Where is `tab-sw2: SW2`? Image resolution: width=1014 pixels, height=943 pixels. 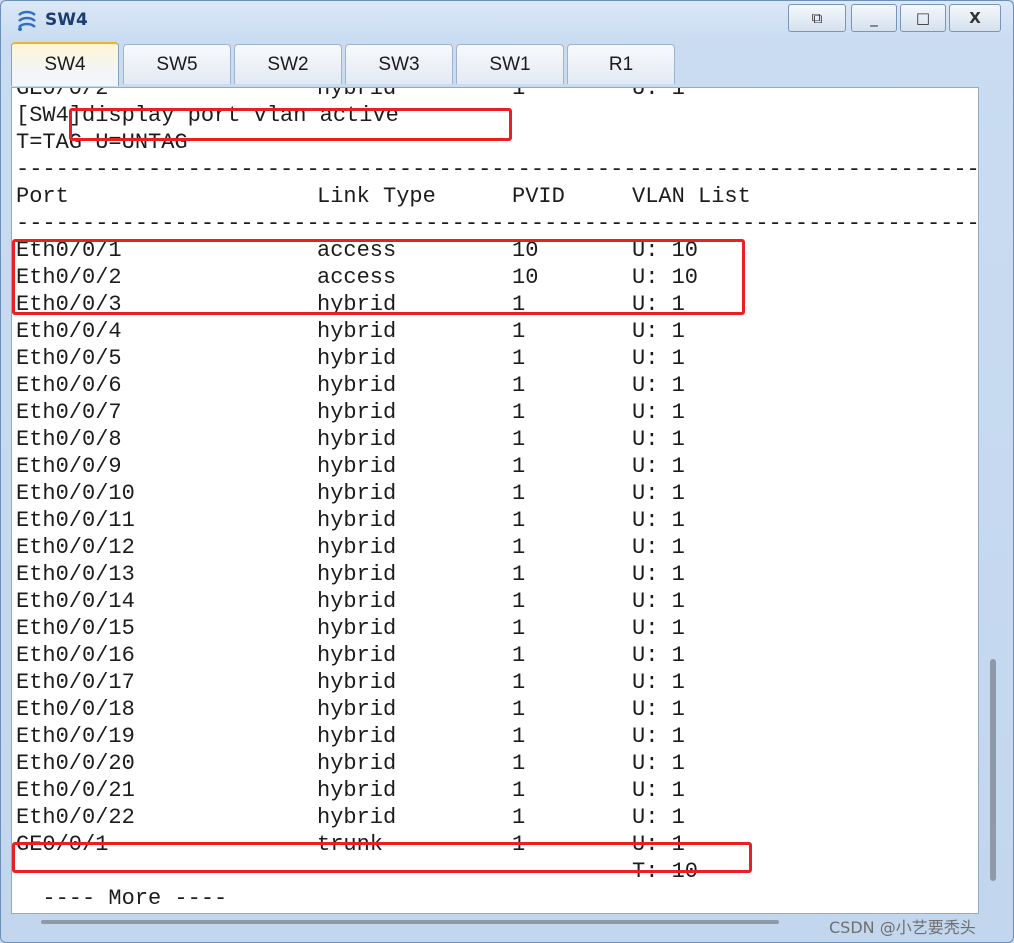
tab-sw2: SW2 is located at coordinates (288, 64).